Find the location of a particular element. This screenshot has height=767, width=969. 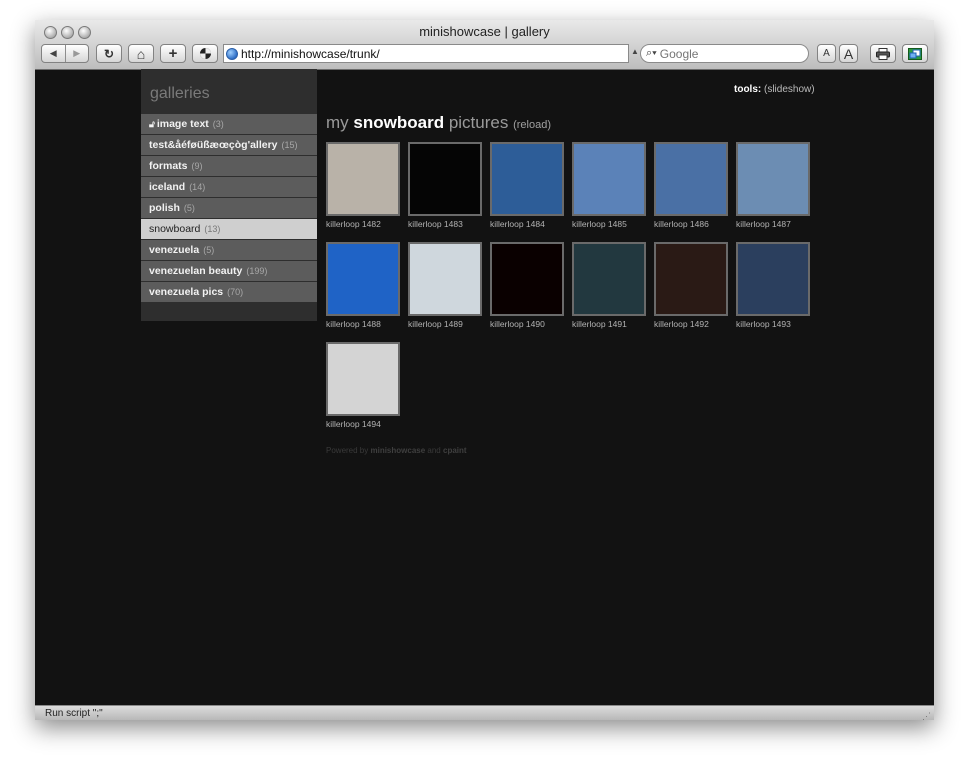

footer: Powered by minishowcase and cpaint is located at coordinates (396, 450).